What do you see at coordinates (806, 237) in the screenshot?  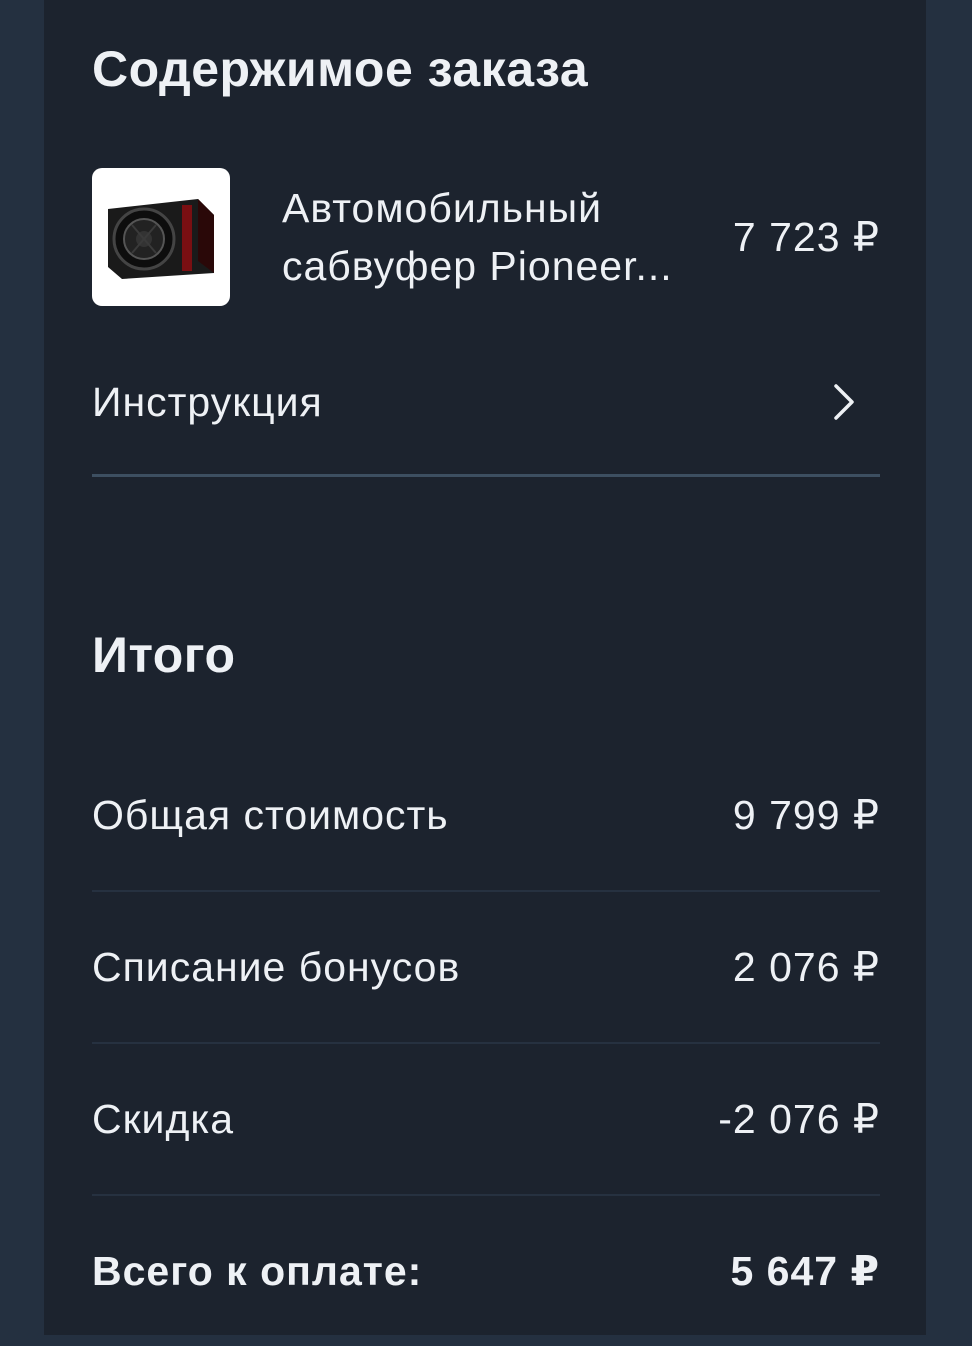 I see `item-price: 7 723 ₽` at bounding box center [806, 237].